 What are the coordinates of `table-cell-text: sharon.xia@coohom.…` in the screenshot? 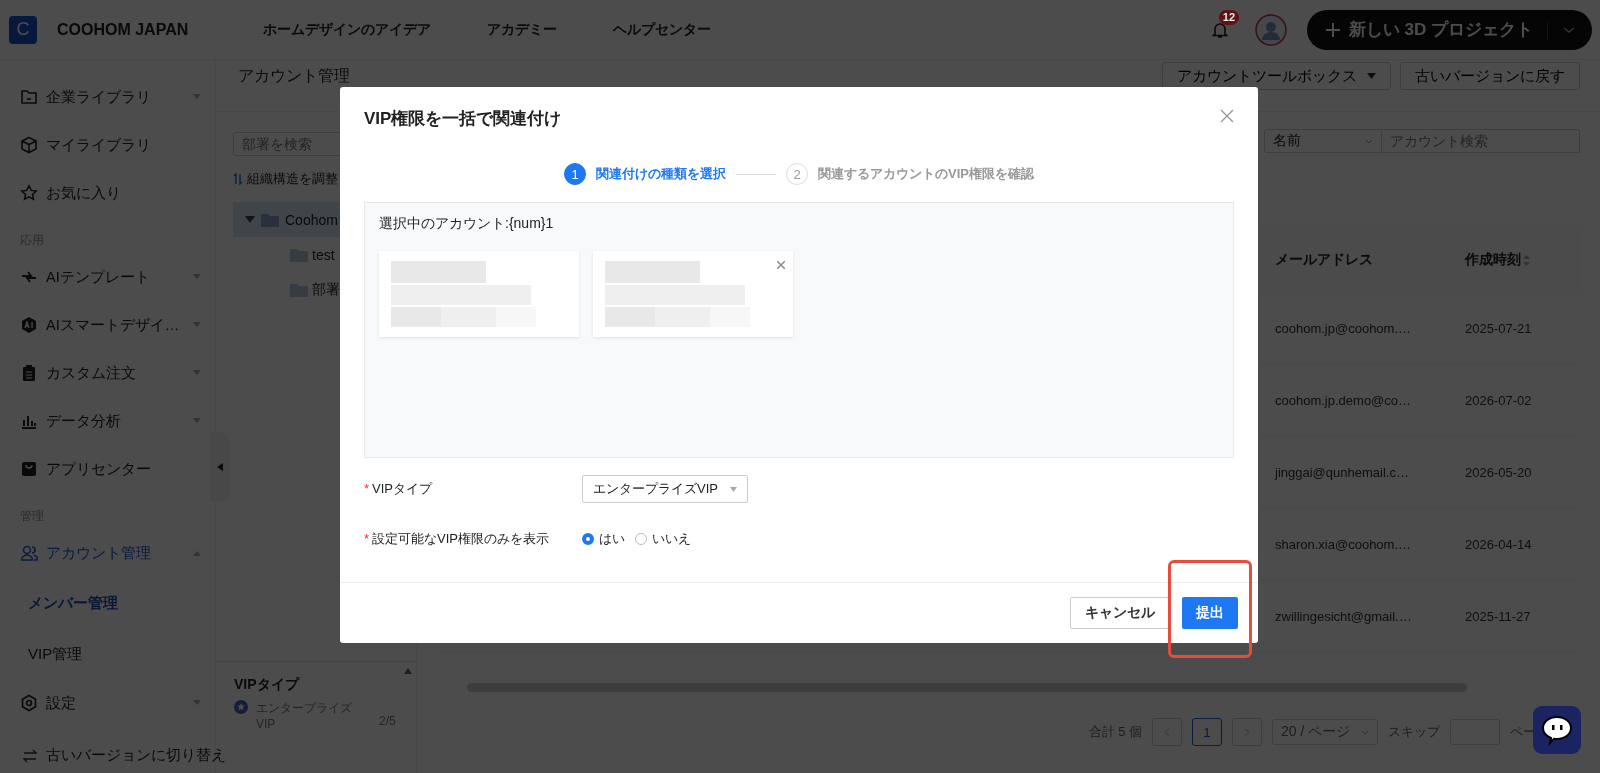 It's located at (1344, 544).